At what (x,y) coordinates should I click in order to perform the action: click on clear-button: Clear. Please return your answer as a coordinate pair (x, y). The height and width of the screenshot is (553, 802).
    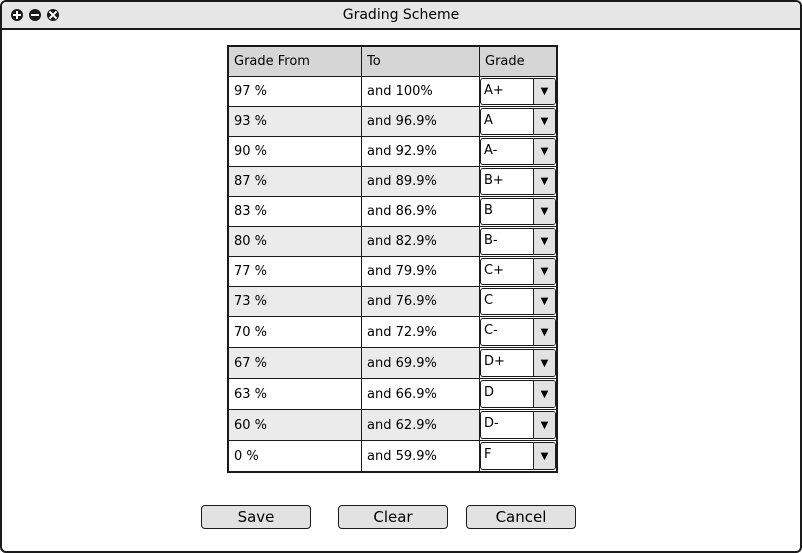
    Looking at the image, I should click on (393, 517).